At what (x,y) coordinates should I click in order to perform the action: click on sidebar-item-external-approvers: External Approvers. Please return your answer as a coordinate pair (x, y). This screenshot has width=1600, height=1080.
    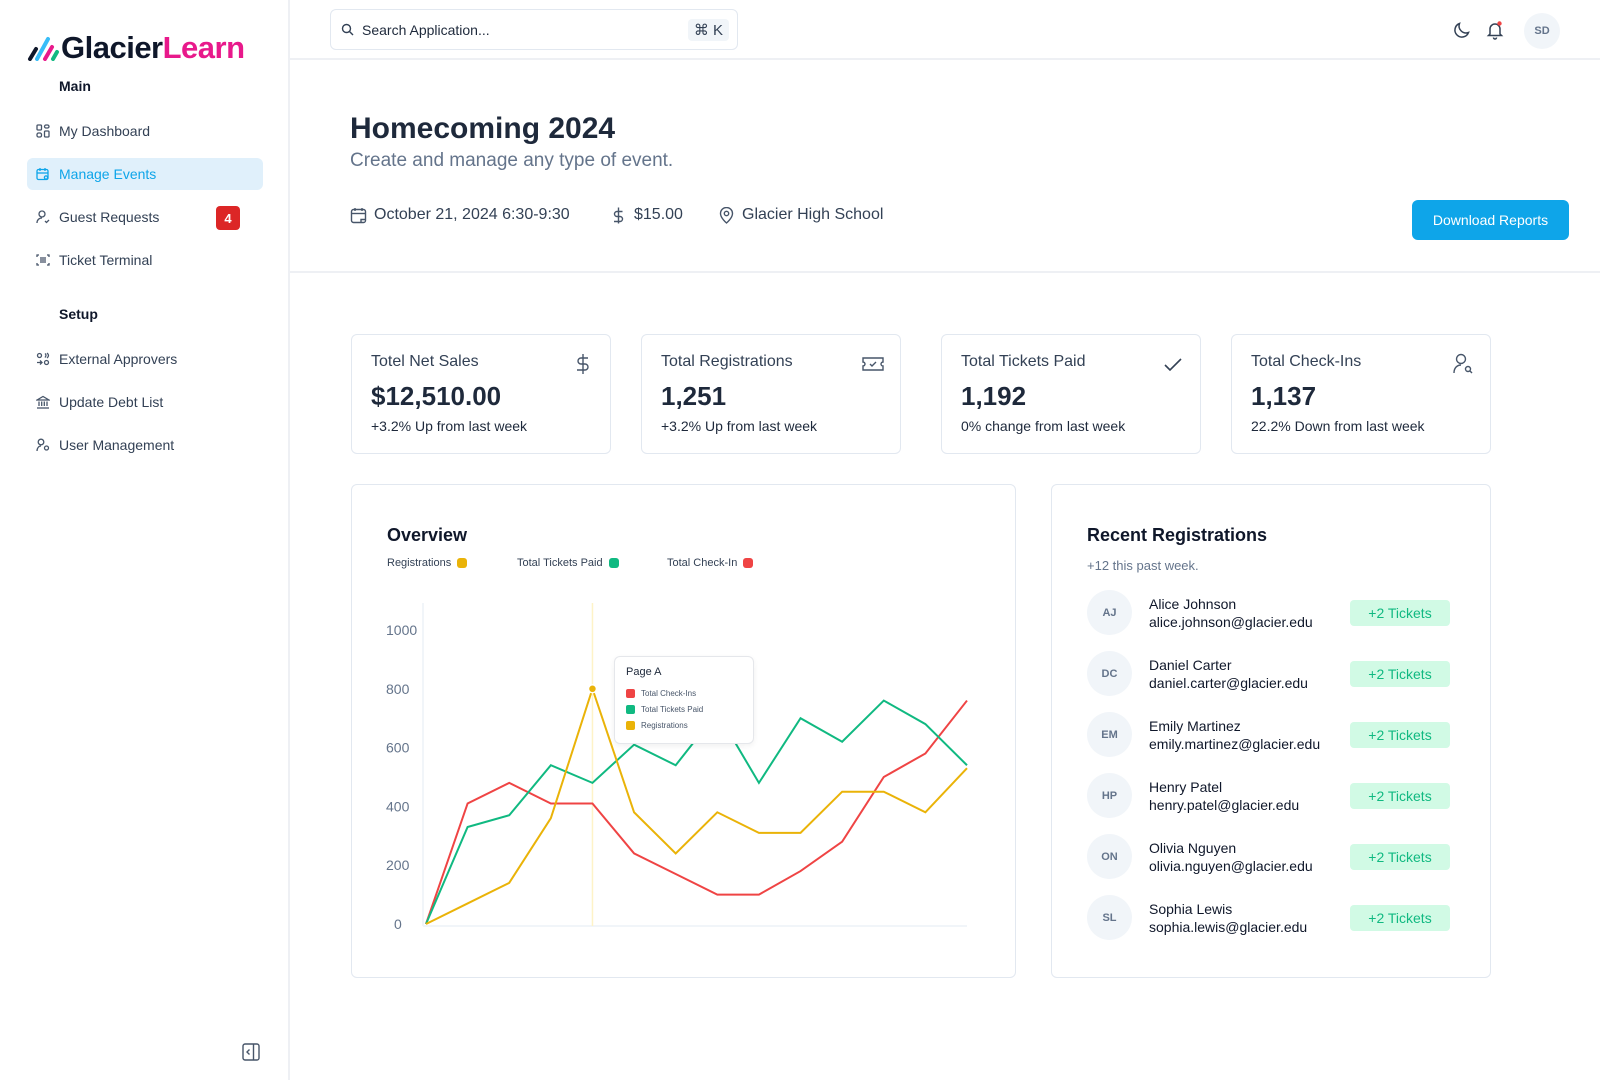
    Looking at the image, I should click on (145, 359).